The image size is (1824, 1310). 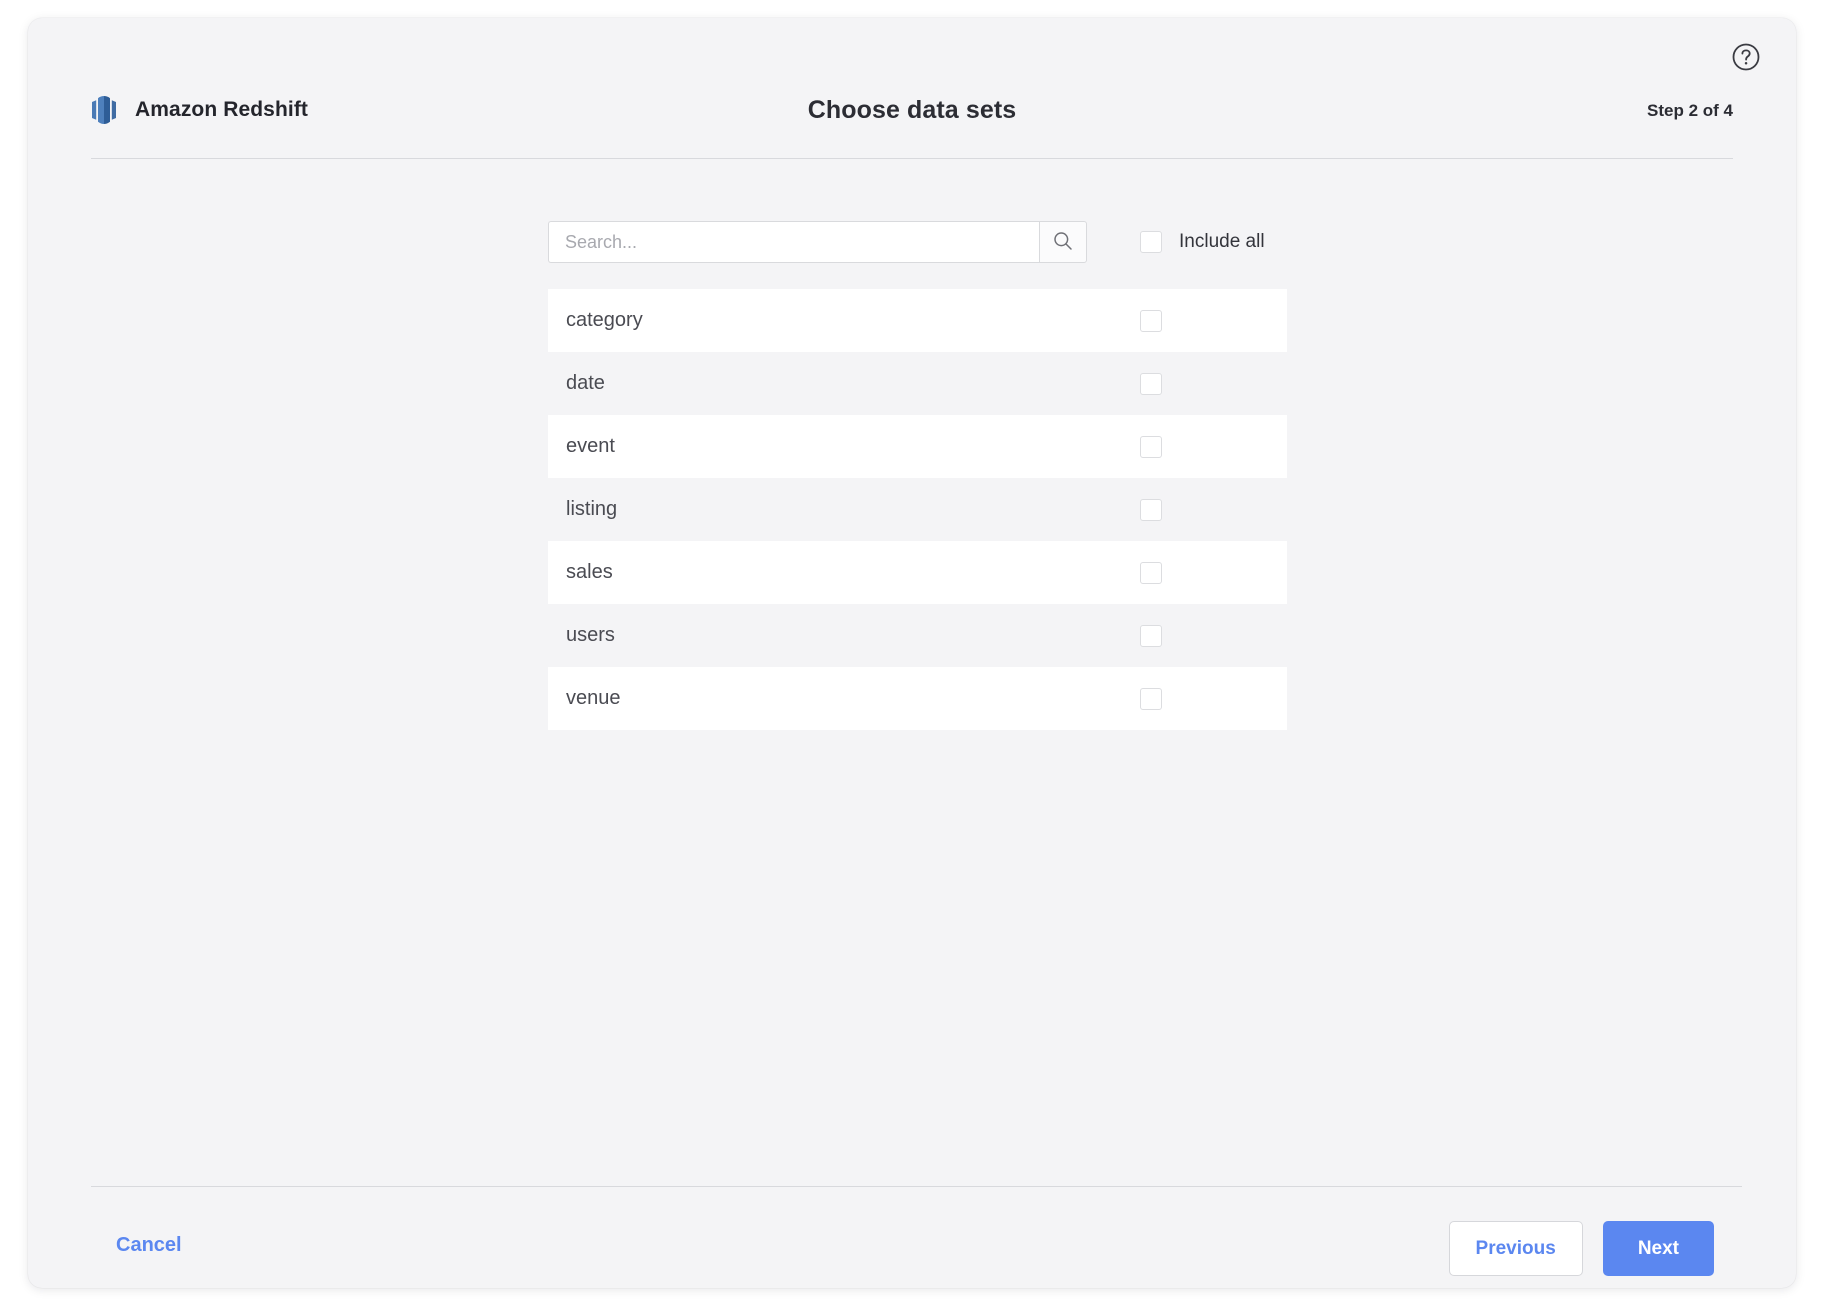 What do you see at coordinates (1515, 1248) in the screenshot?
I see `previous-button: Previous` at bounding box center [1515, 1248].